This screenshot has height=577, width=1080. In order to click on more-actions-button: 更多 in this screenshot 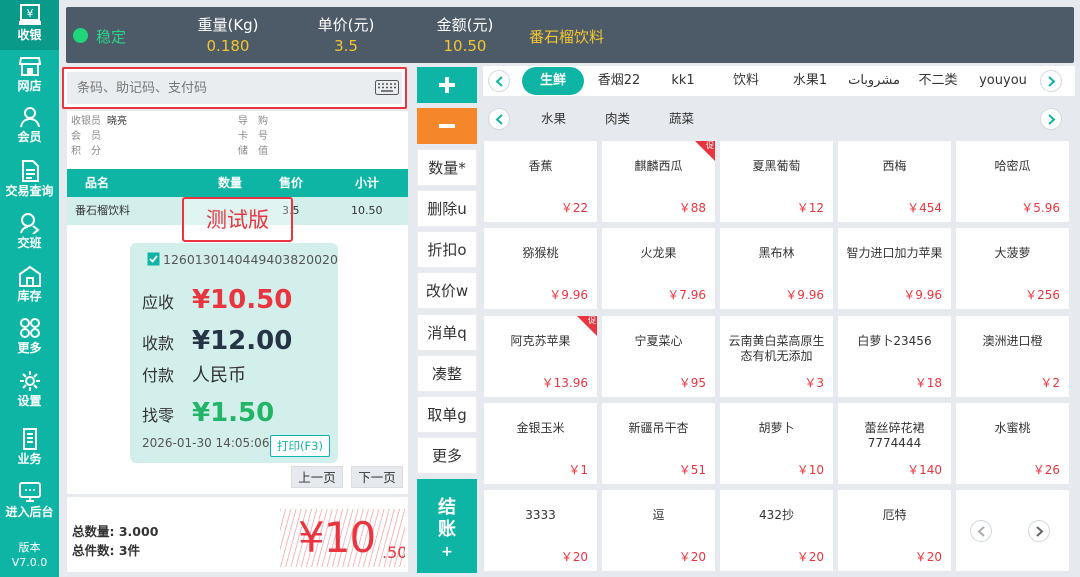, I will do `click(447, 455)`.